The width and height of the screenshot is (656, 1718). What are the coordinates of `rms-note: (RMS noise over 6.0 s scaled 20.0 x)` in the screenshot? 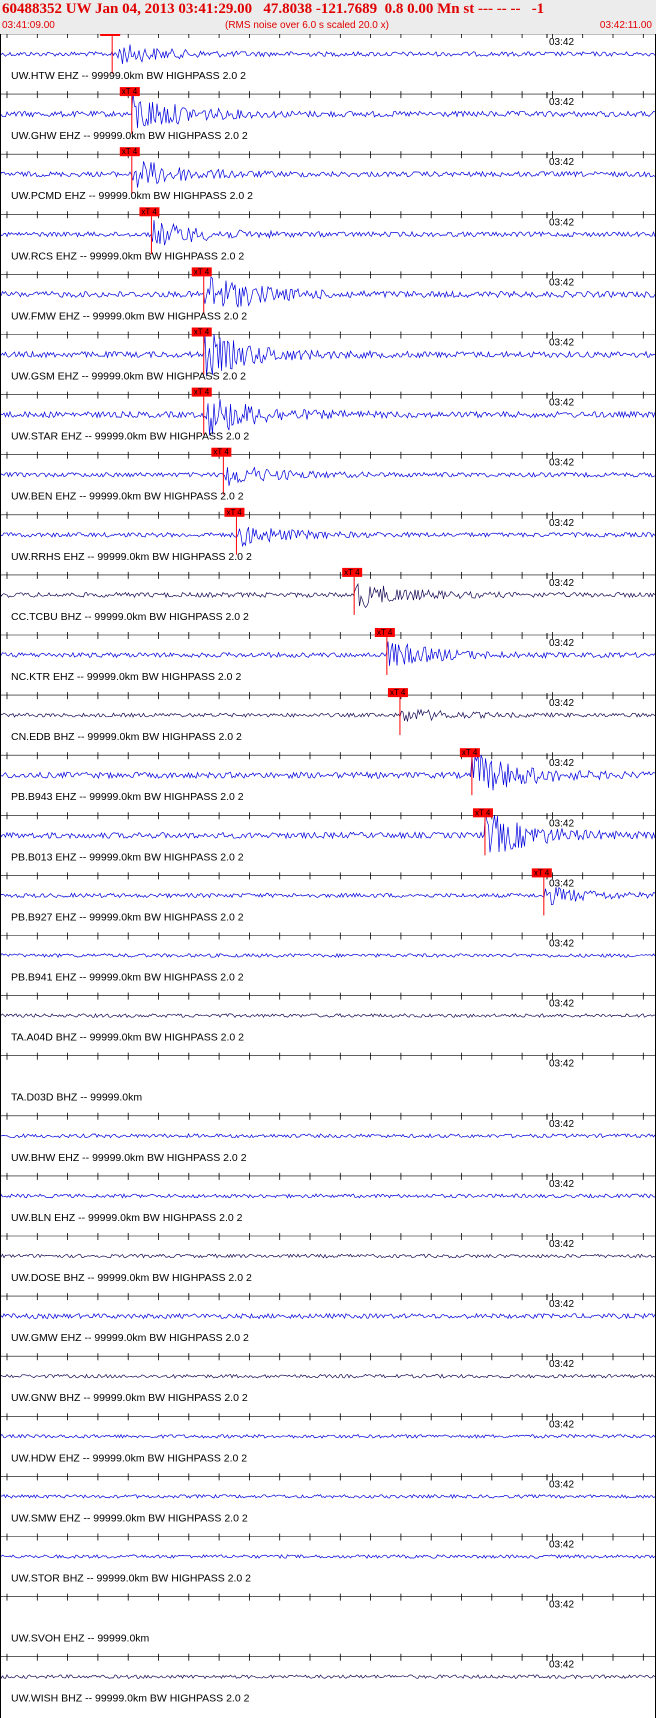 It's located at (307, 25).